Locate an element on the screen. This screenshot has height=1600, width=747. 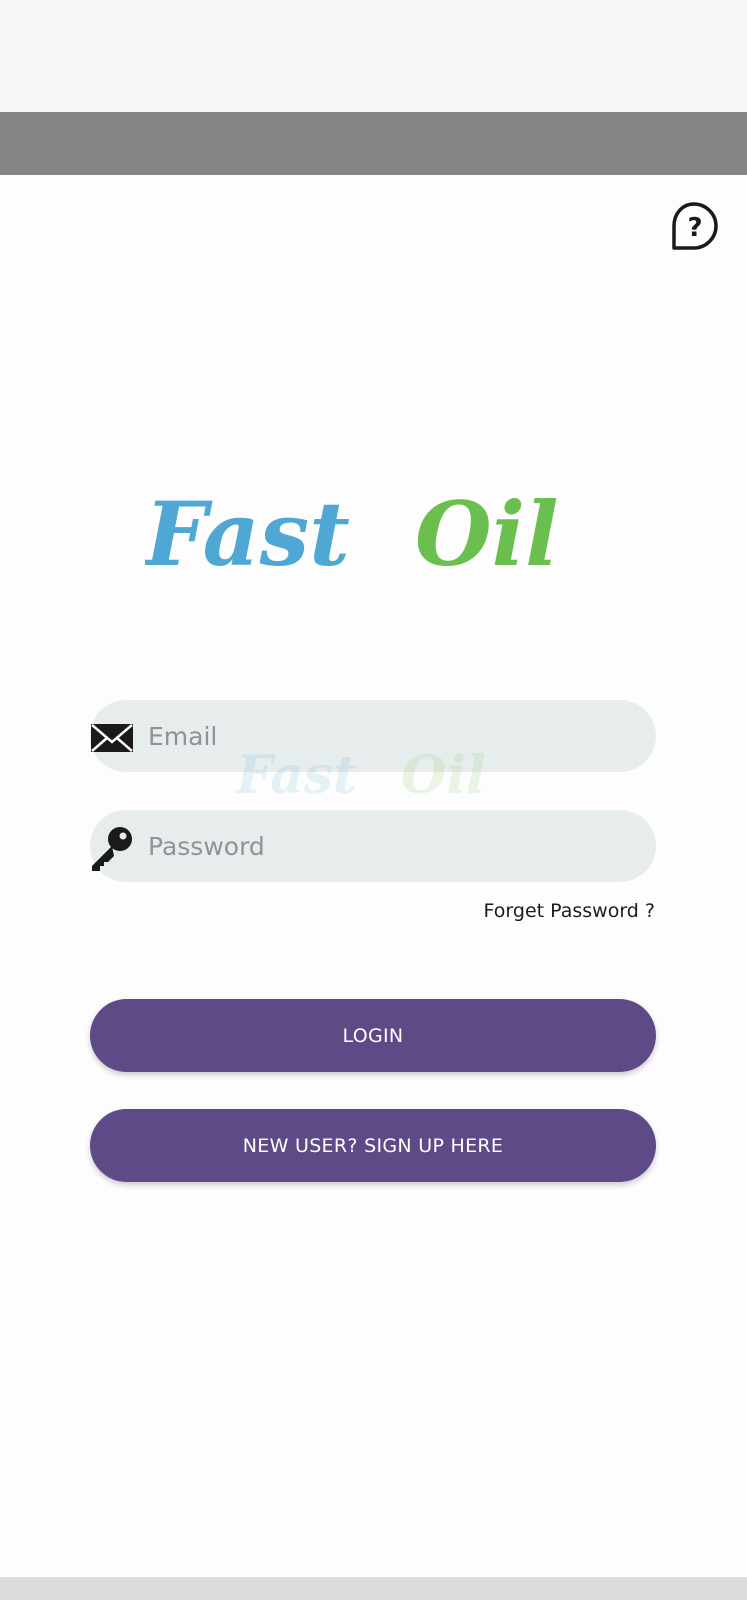
logo-text-oil: Oil is located at coordinates (487, 535).